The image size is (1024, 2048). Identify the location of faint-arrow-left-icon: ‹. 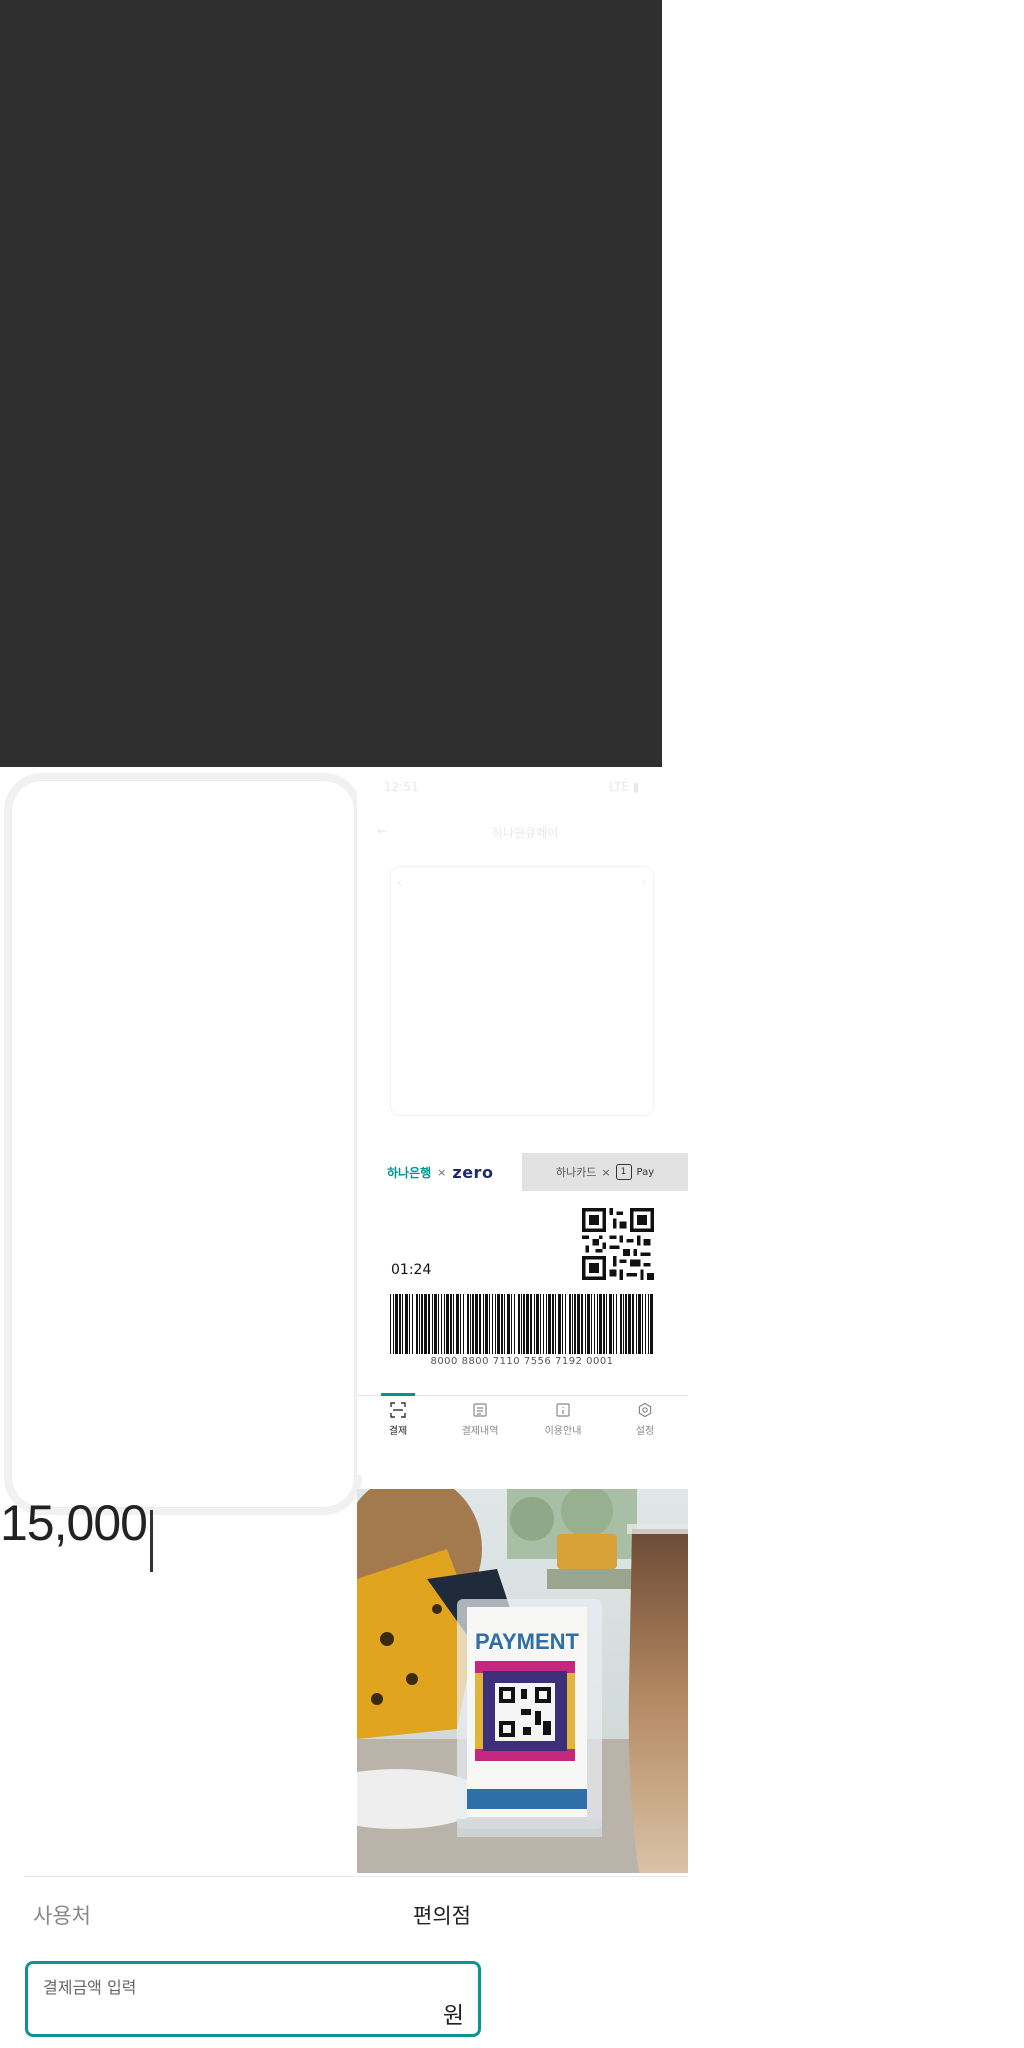
(400, 883).